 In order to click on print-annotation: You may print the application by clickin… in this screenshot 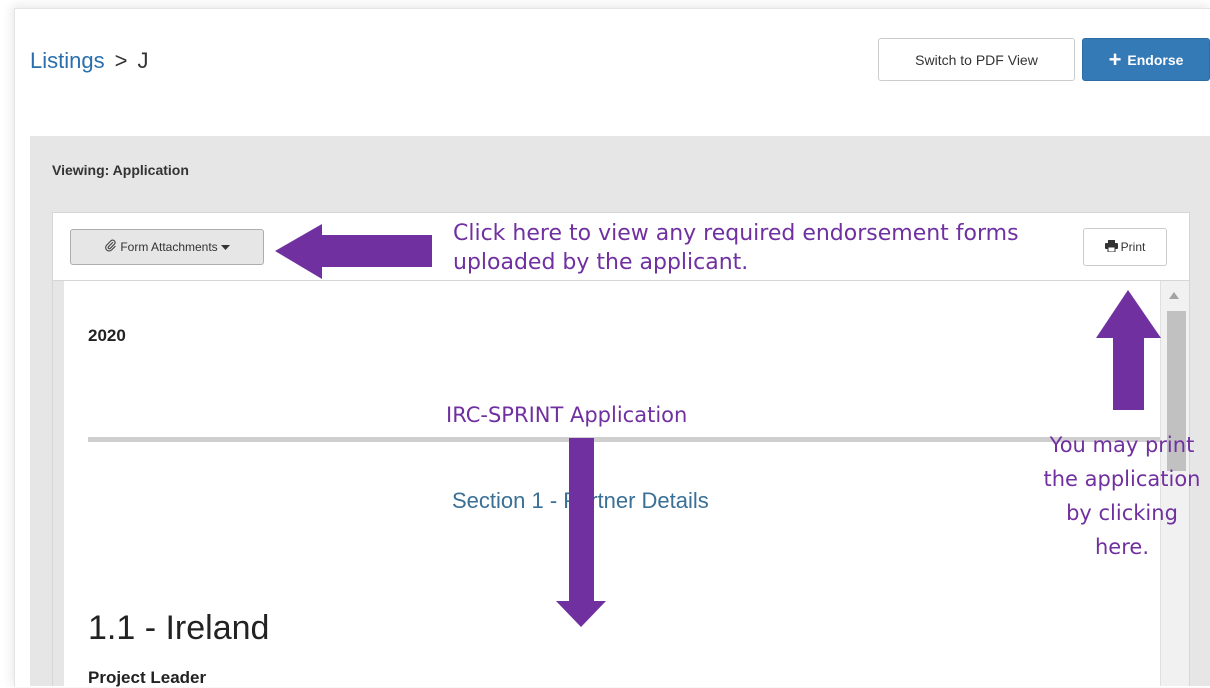, I will do `click(1122, 496)`.